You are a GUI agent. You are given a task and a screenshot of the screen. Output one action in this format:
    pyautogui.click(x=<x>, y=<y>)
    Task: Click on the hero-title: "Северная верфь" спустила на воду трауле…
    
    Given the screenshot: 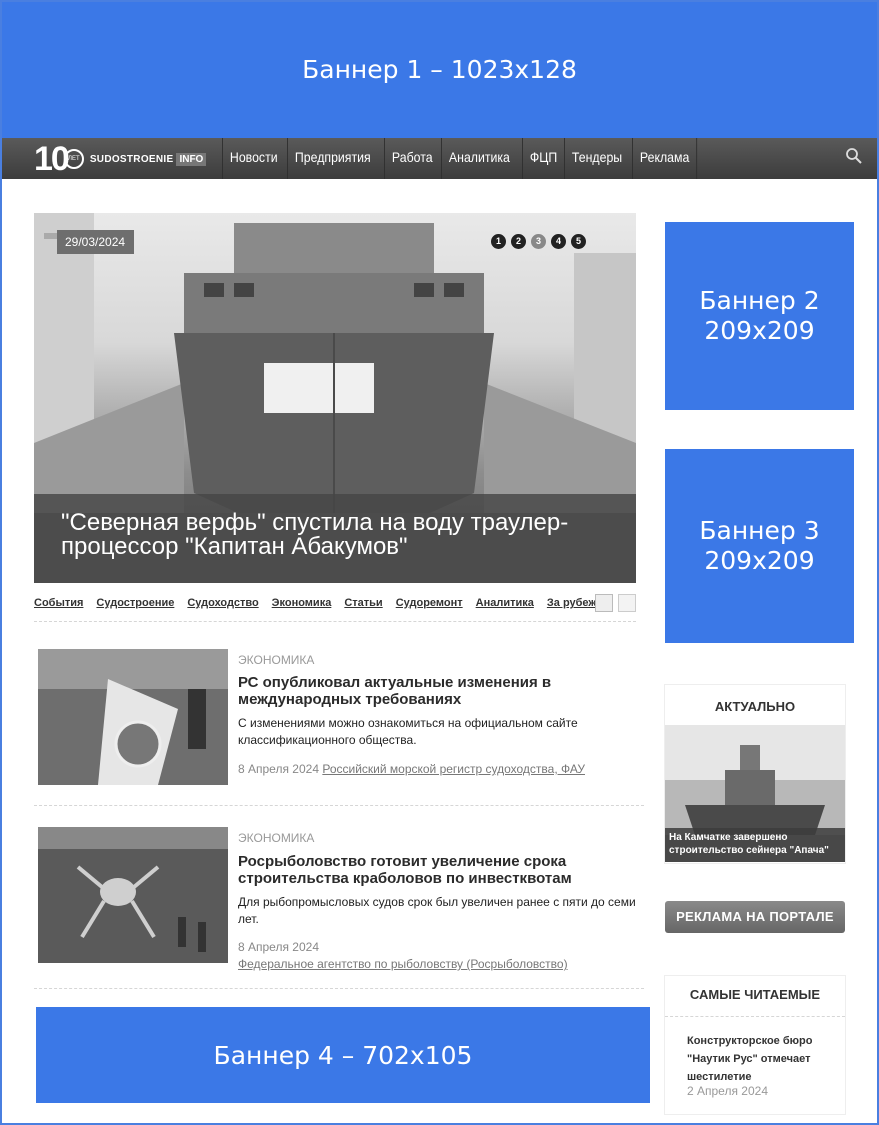 What is the action you would take?
    pyautogui.click(x=341, y=535)
    